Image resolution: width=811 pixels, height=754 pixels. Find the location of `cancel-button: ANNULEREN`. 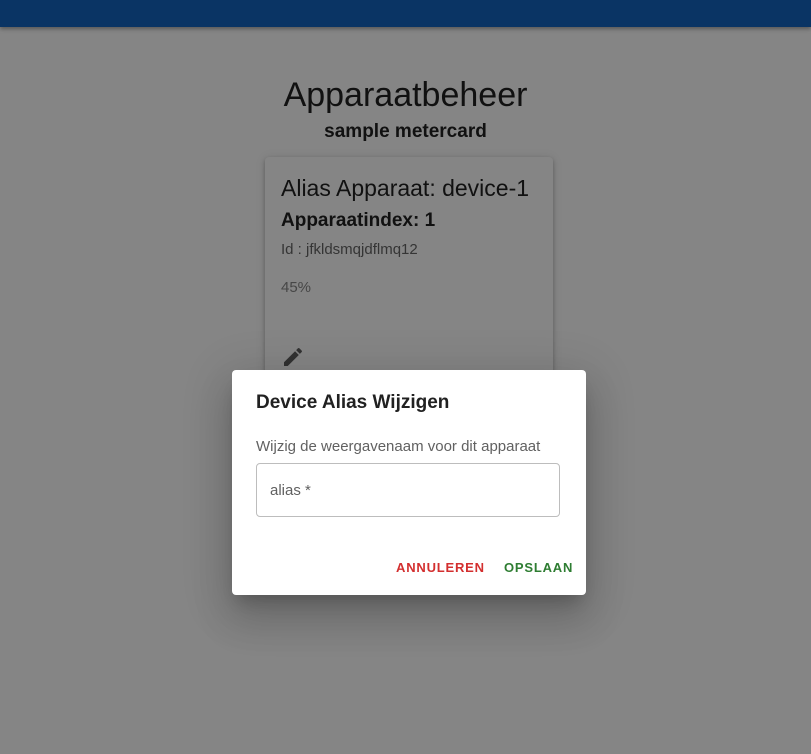

cancel-button: ANNULEREN is located at coordinates (440, 567).